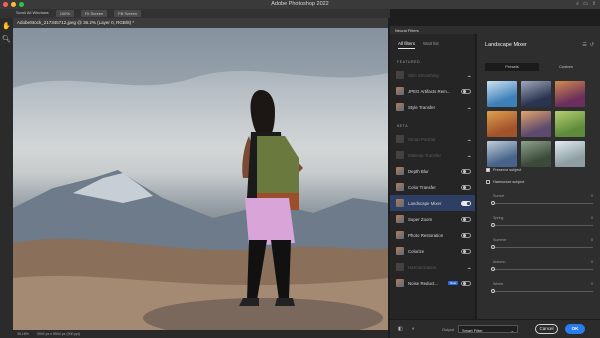  Describe the element at coordinates (407, 45) in the screenshot. I see `tab-all-filters: All filters` at that location.